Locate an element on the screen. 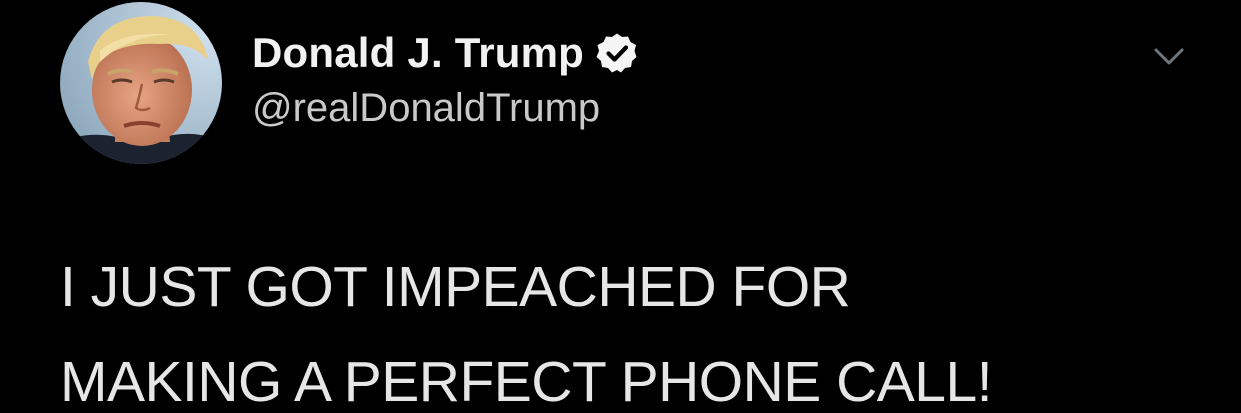 The image size is (1241, 413). author-name-row: Donald J. Trump is located at coordinates (445, 53).